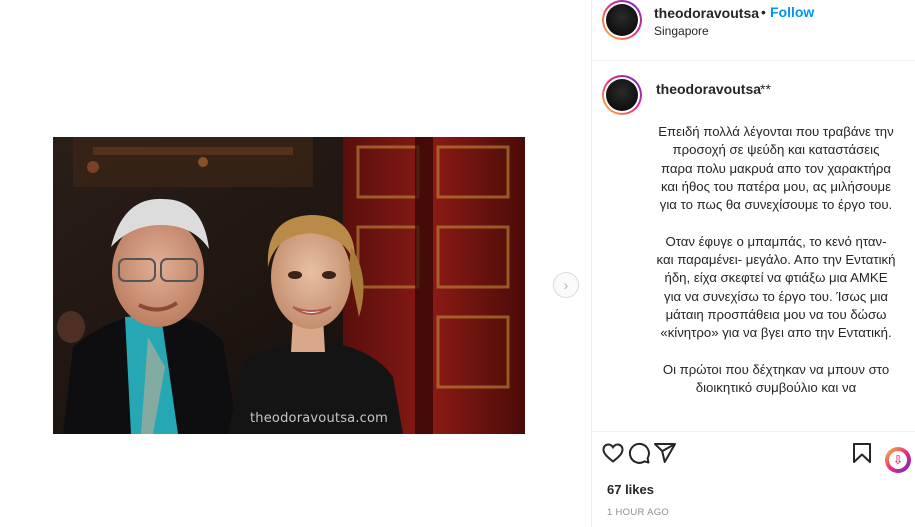 The width and height of the screenshot is (915, 527). What do you see at coordinates (638, 512) in the screenshot?
I see `post-timestamp: 1 HOUR AGO` at bounding box center [638, 512].